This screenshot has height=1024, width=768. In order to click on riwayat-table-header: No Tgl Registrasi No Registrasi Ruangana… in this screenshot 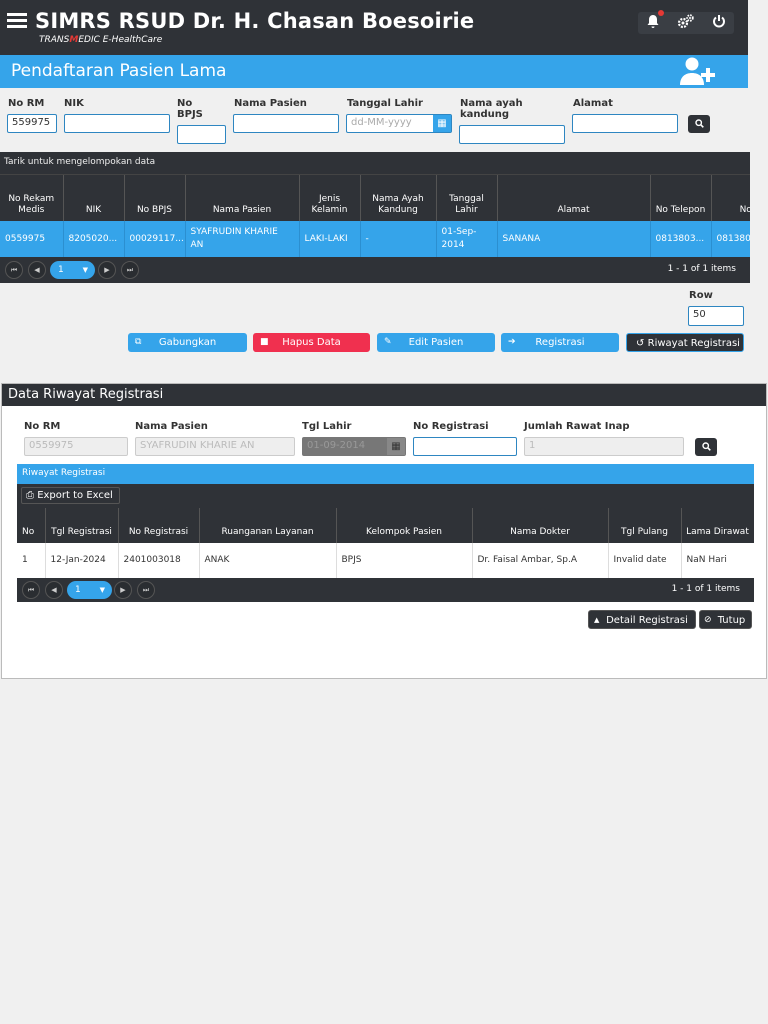, I will do `click(385, 525)`.